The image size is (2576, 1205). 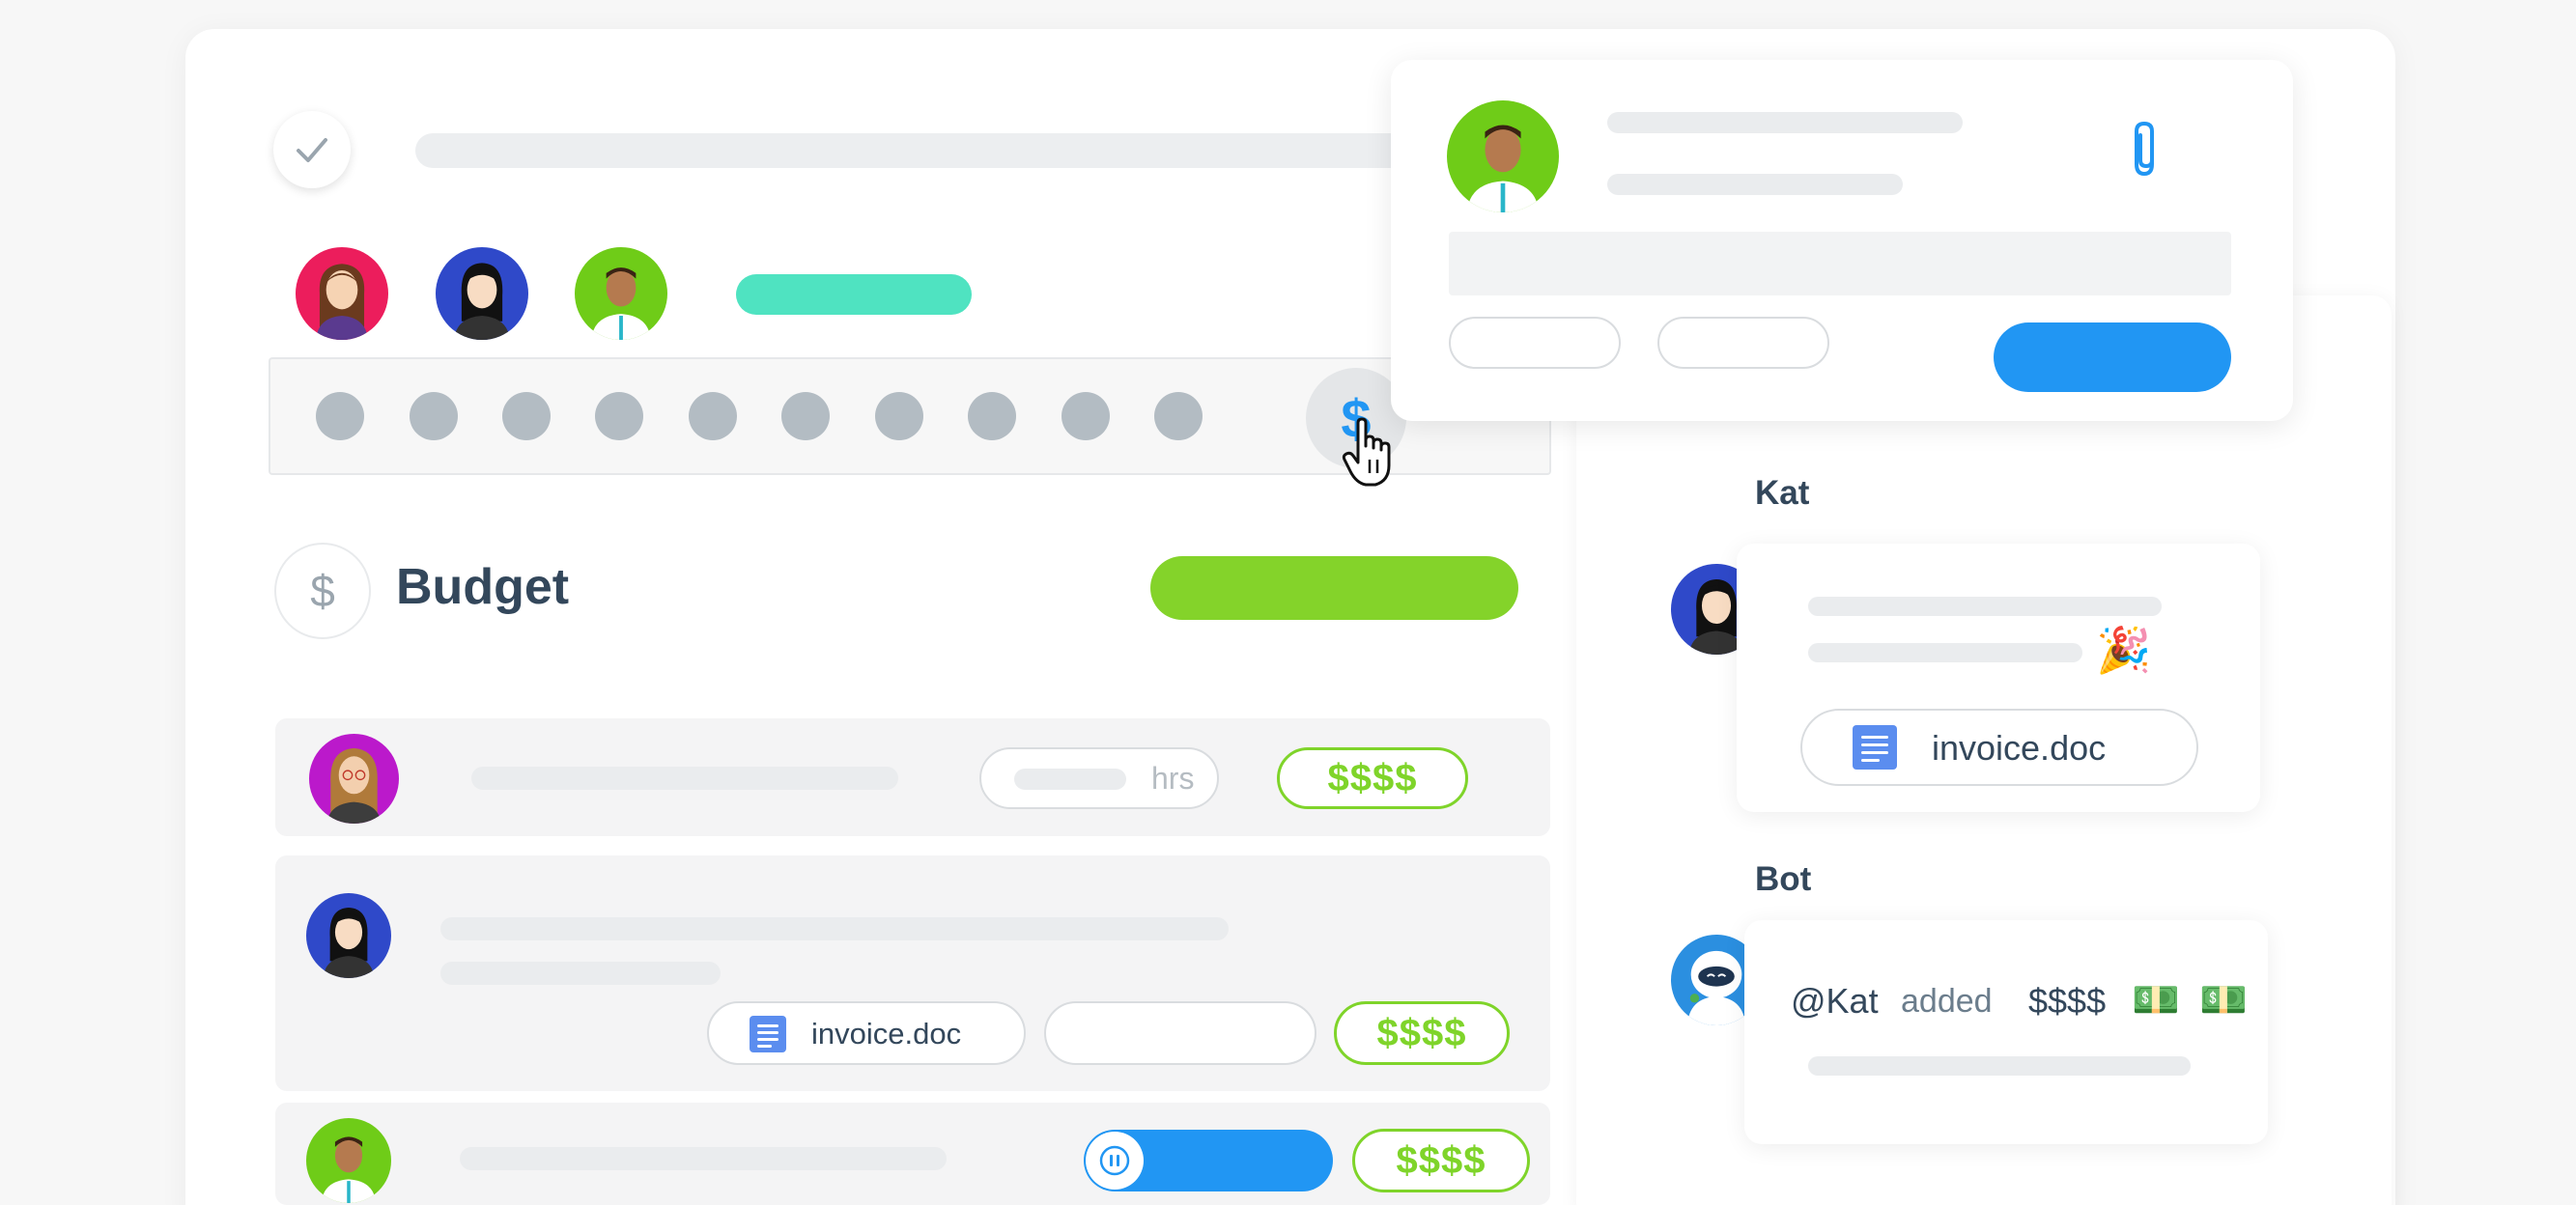 I want to click on hand-cursor-icon, so click(x=1366, y=452).